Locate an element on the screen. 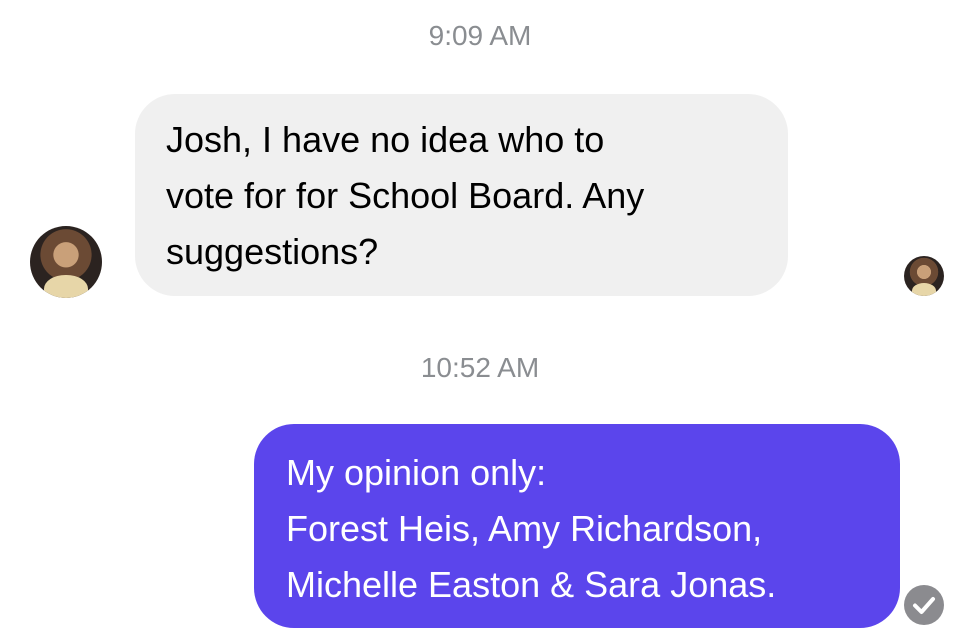 The width and height of the screenshot is (960, 638). message-text-line: vote for for School Board. Any is located at coordinates (405, 195).